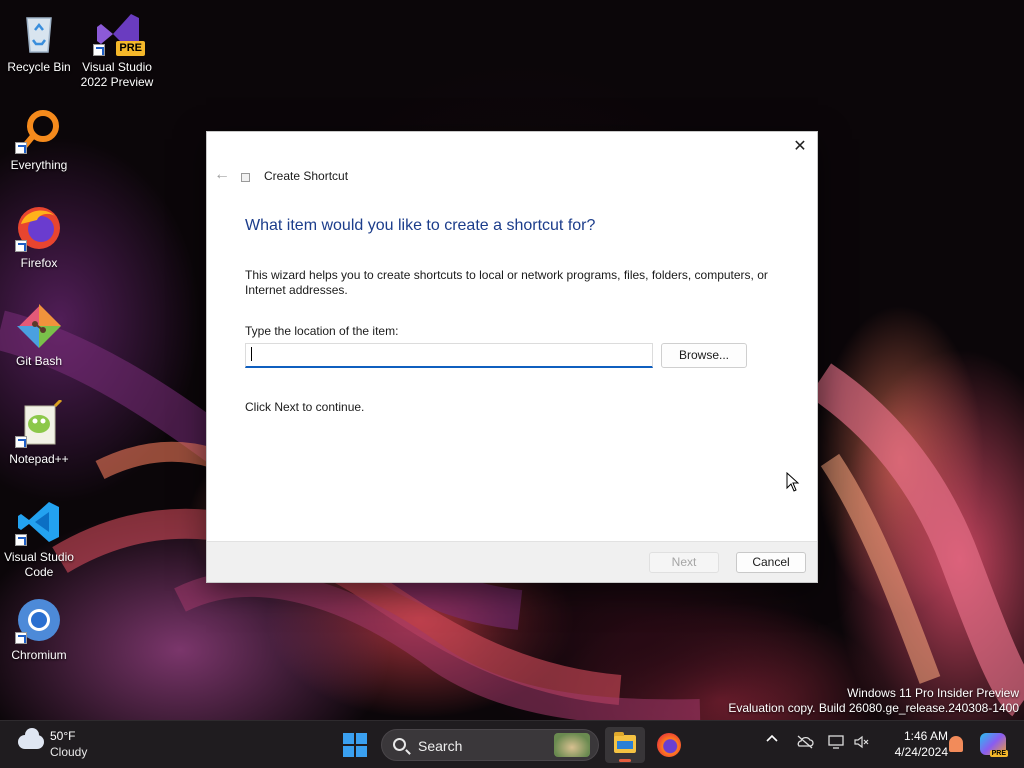 The width and height of the screenshot is (1024, 768). Describe the element at coordinates (306, 176) in the screenshot. I see `dialog-title: Create Shortcut` at that location.